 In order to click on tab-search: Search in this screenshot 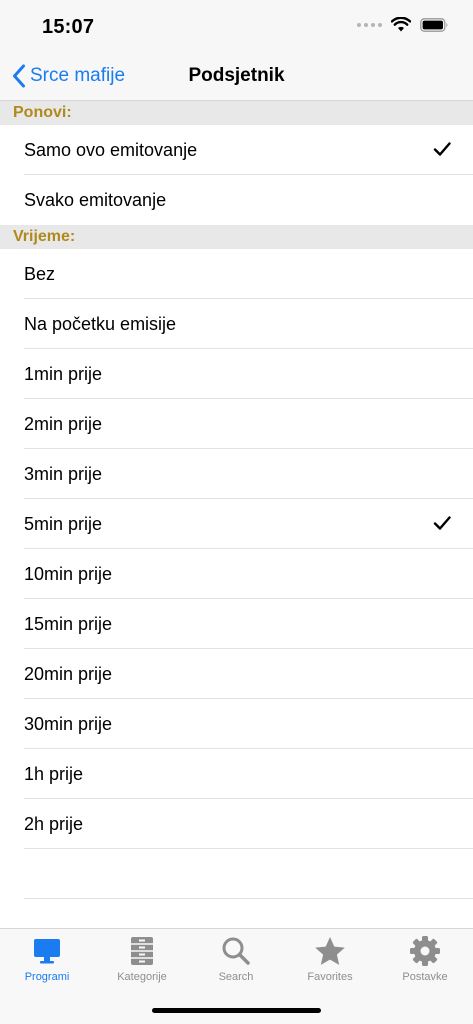, I will do `click(236, 962)`.